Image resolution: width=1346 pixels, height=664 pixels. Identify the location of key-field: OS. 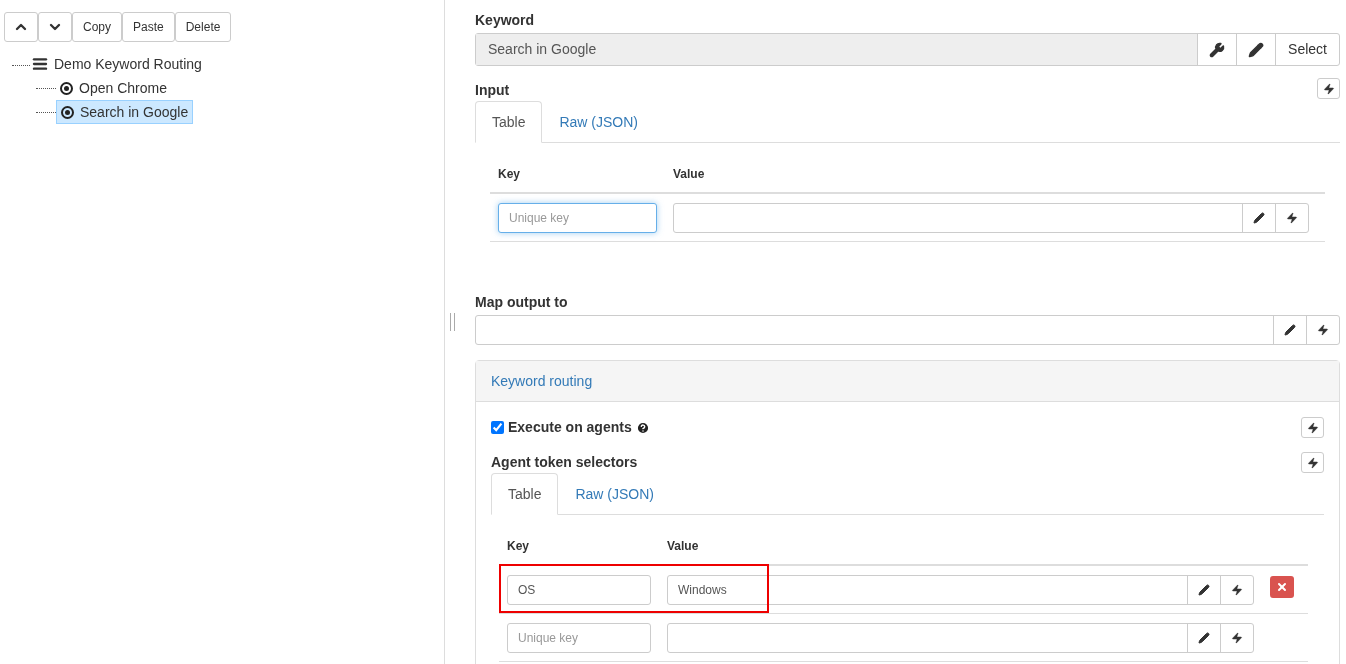
(579, 589).